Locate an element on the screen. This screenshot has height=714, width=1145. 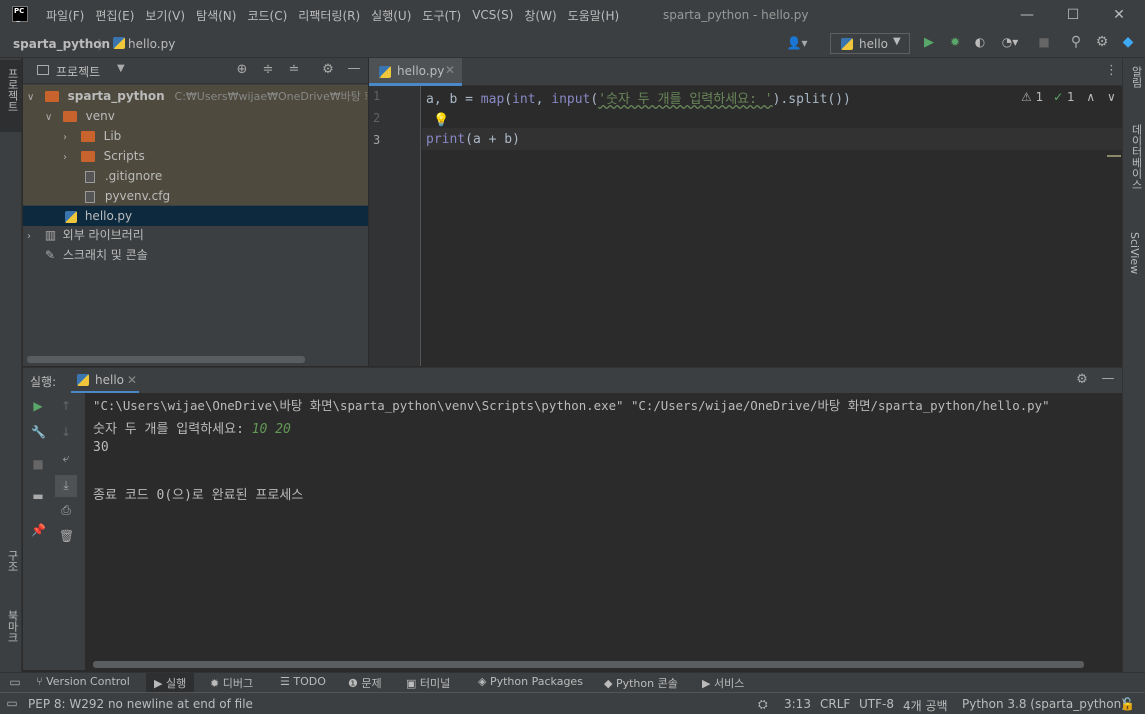
chevron-down-icon: ▼ is located at coordinates (121, 68).